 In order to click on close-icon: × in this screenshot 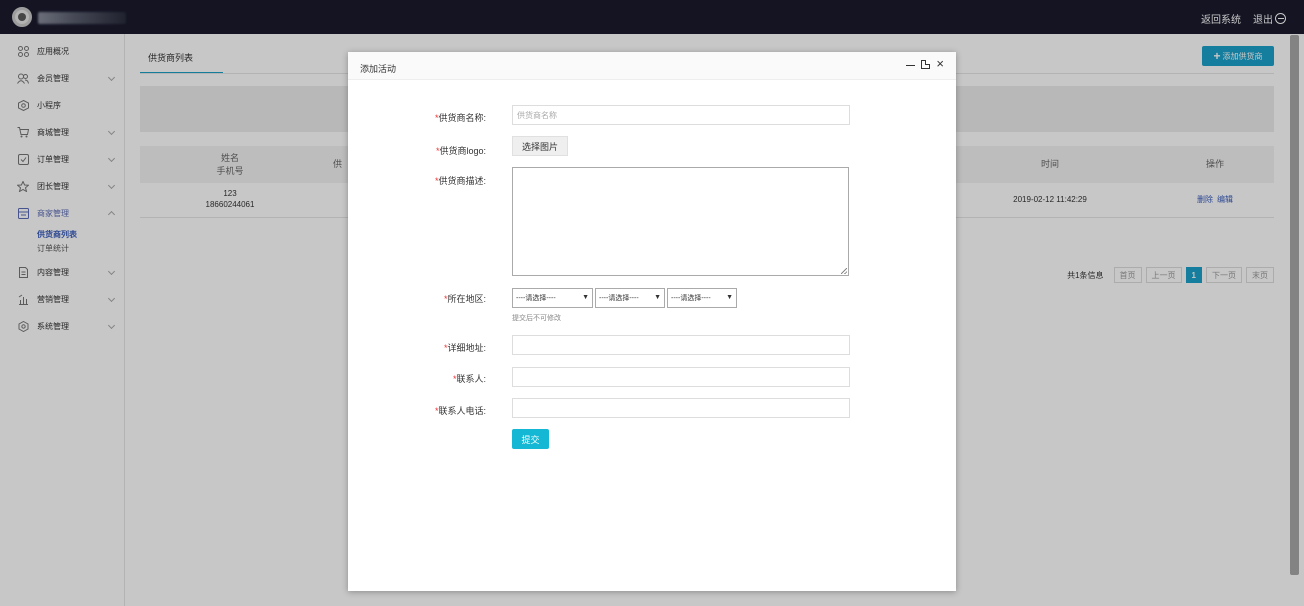, I will do `click(940, 63)`.